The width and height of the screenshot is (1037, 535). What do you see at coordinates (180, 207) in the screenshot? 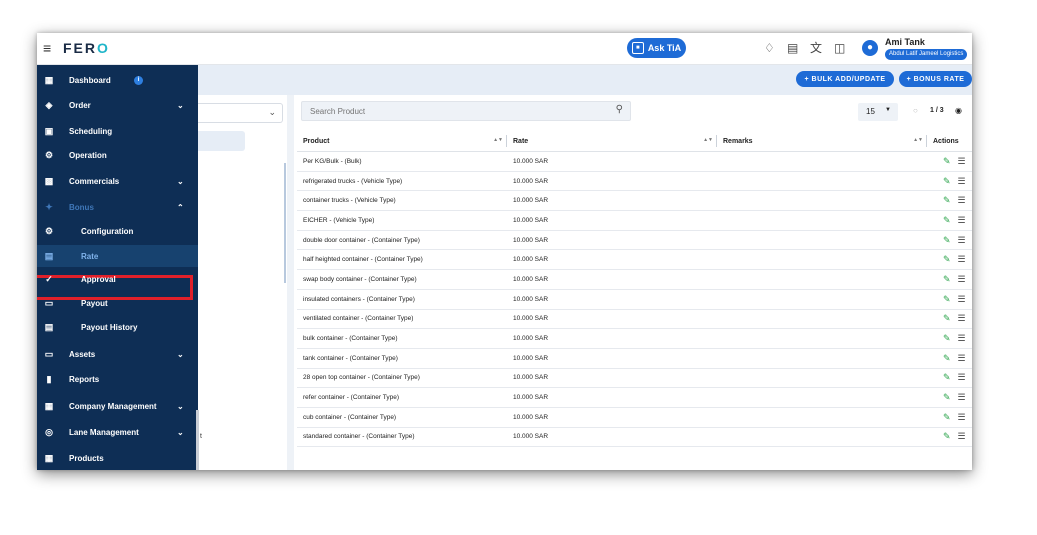
I see `chevron-up-icon: ⌃` at bounding box center [180, 207].